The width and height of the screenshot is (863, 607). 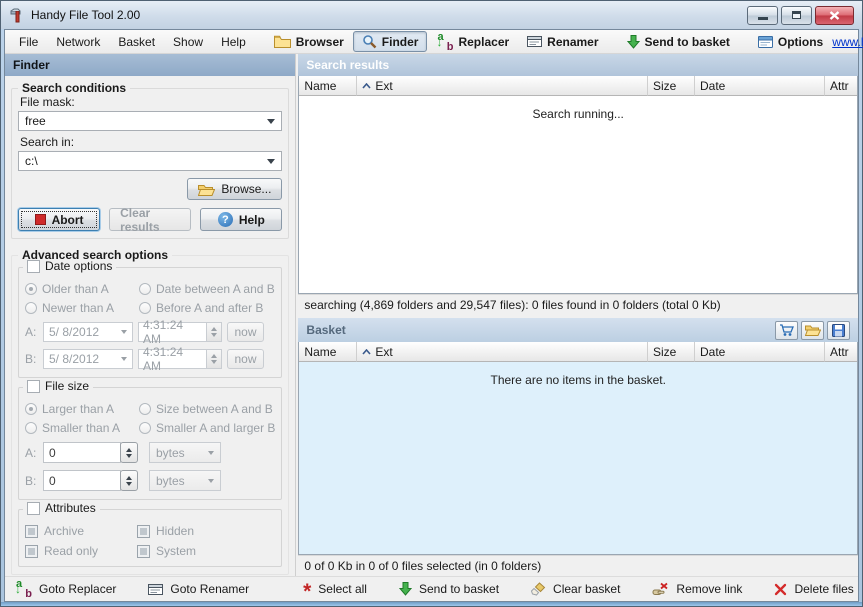 What do you see at coordinates (150, 220) in the screenshot?
I see `clear-results-button: Clear results` at bounding box center [150, 220].